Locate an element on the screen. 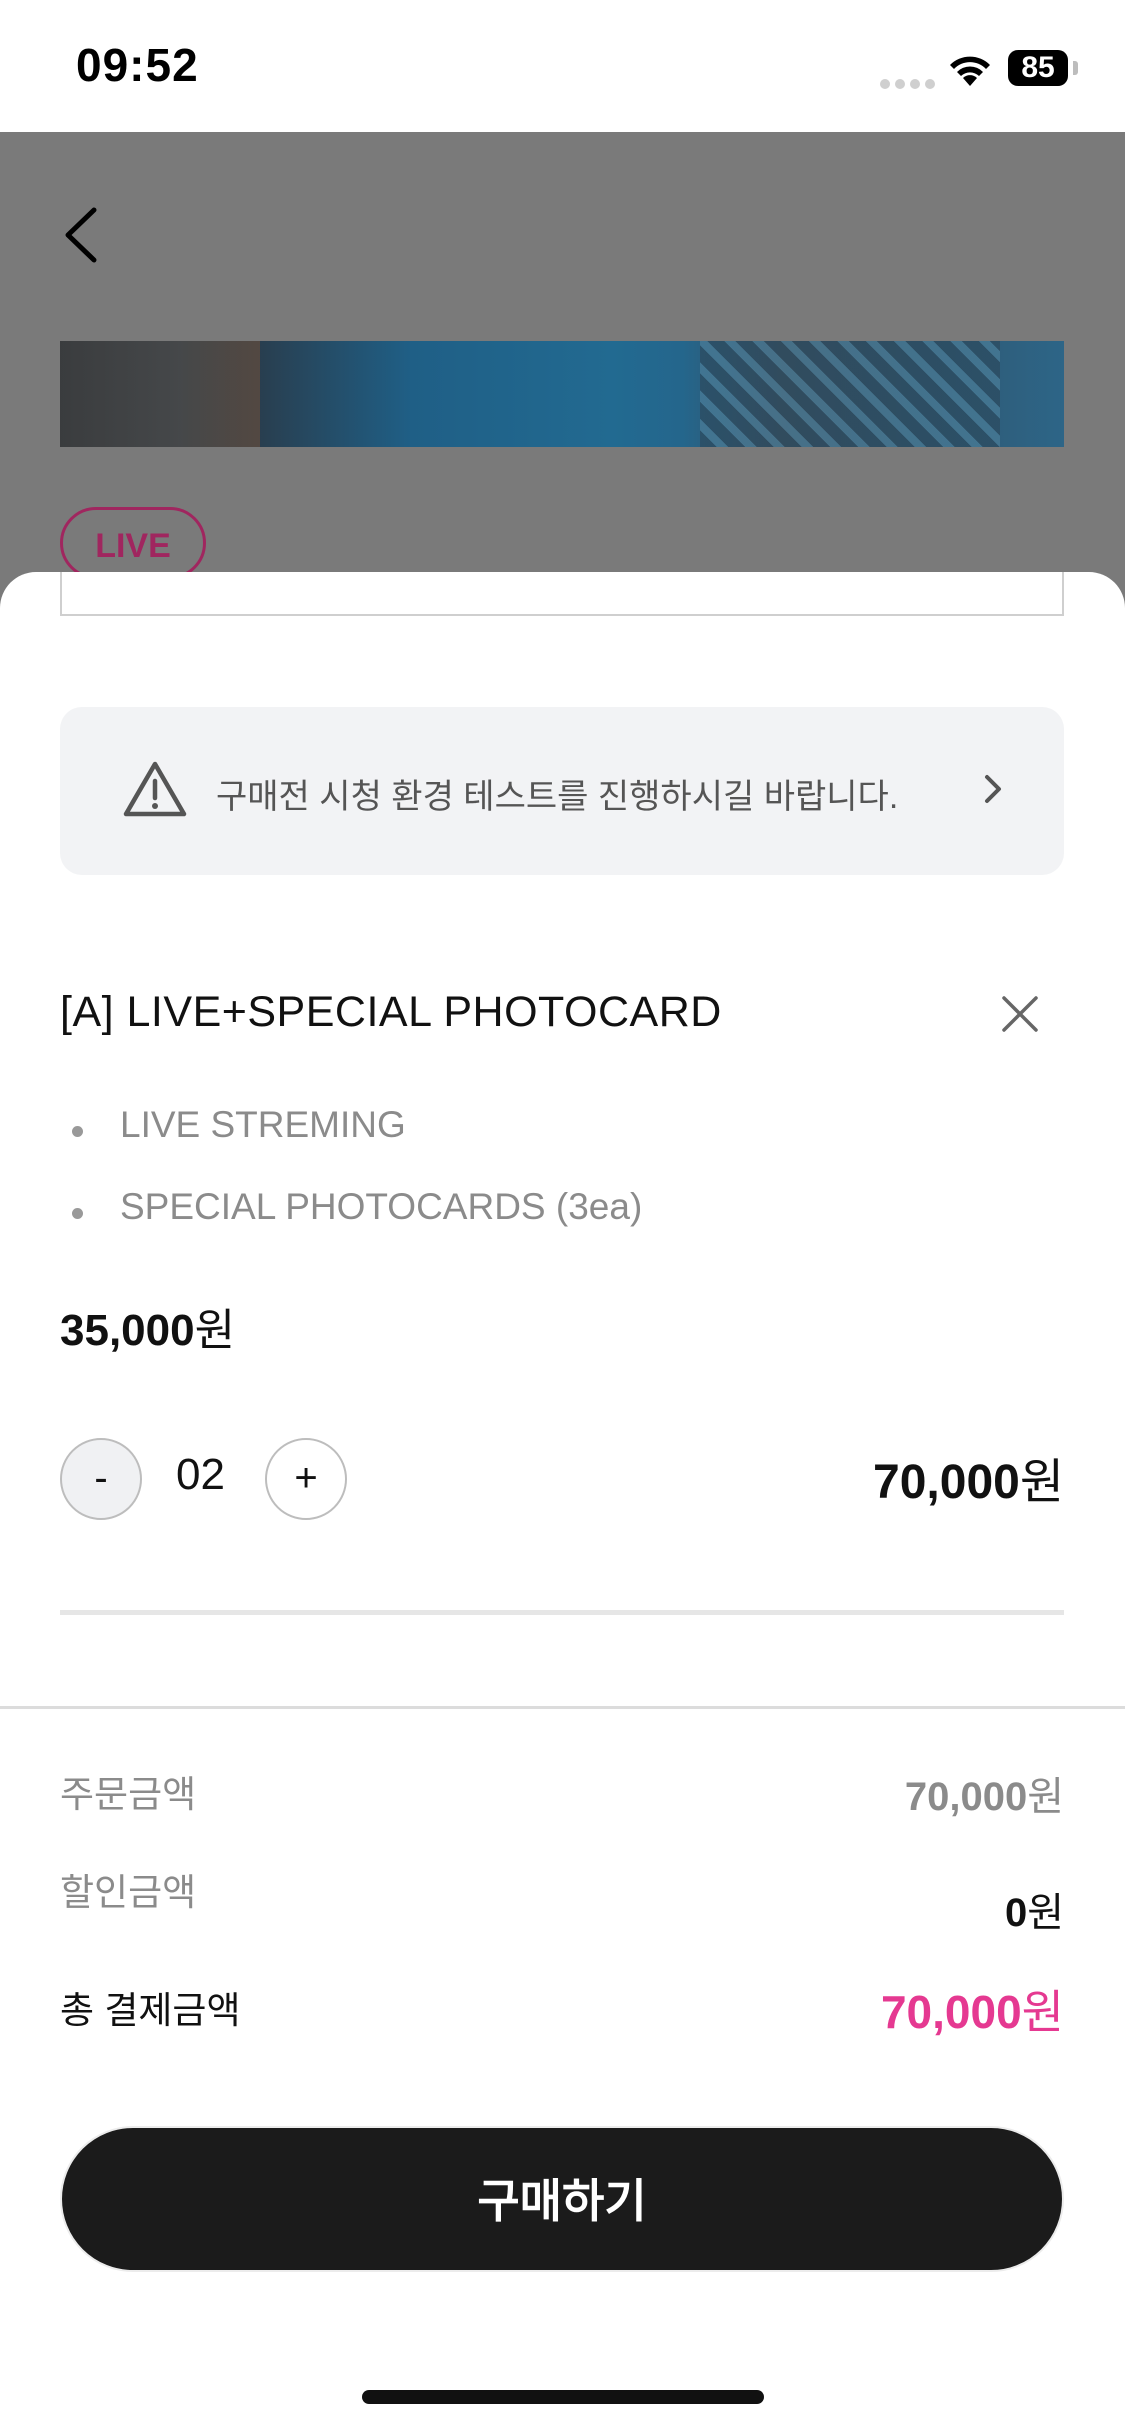 The height and width of the screenshot is (2436, 1125). line-total: 70,000원 is located at coordinates (968, 1477).